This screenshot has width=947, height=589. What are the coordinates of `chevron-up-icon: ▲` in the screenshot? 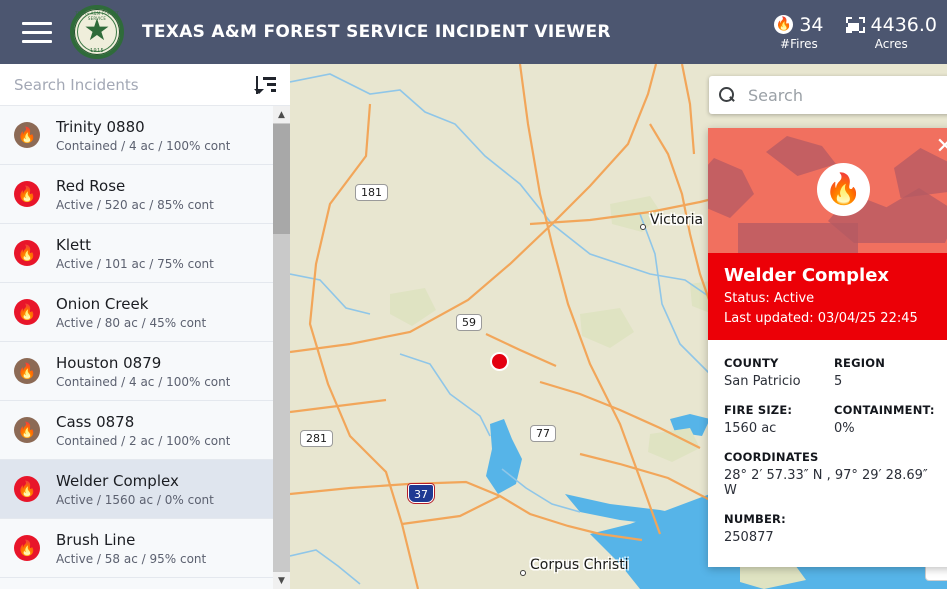 It's located at (281, 114).